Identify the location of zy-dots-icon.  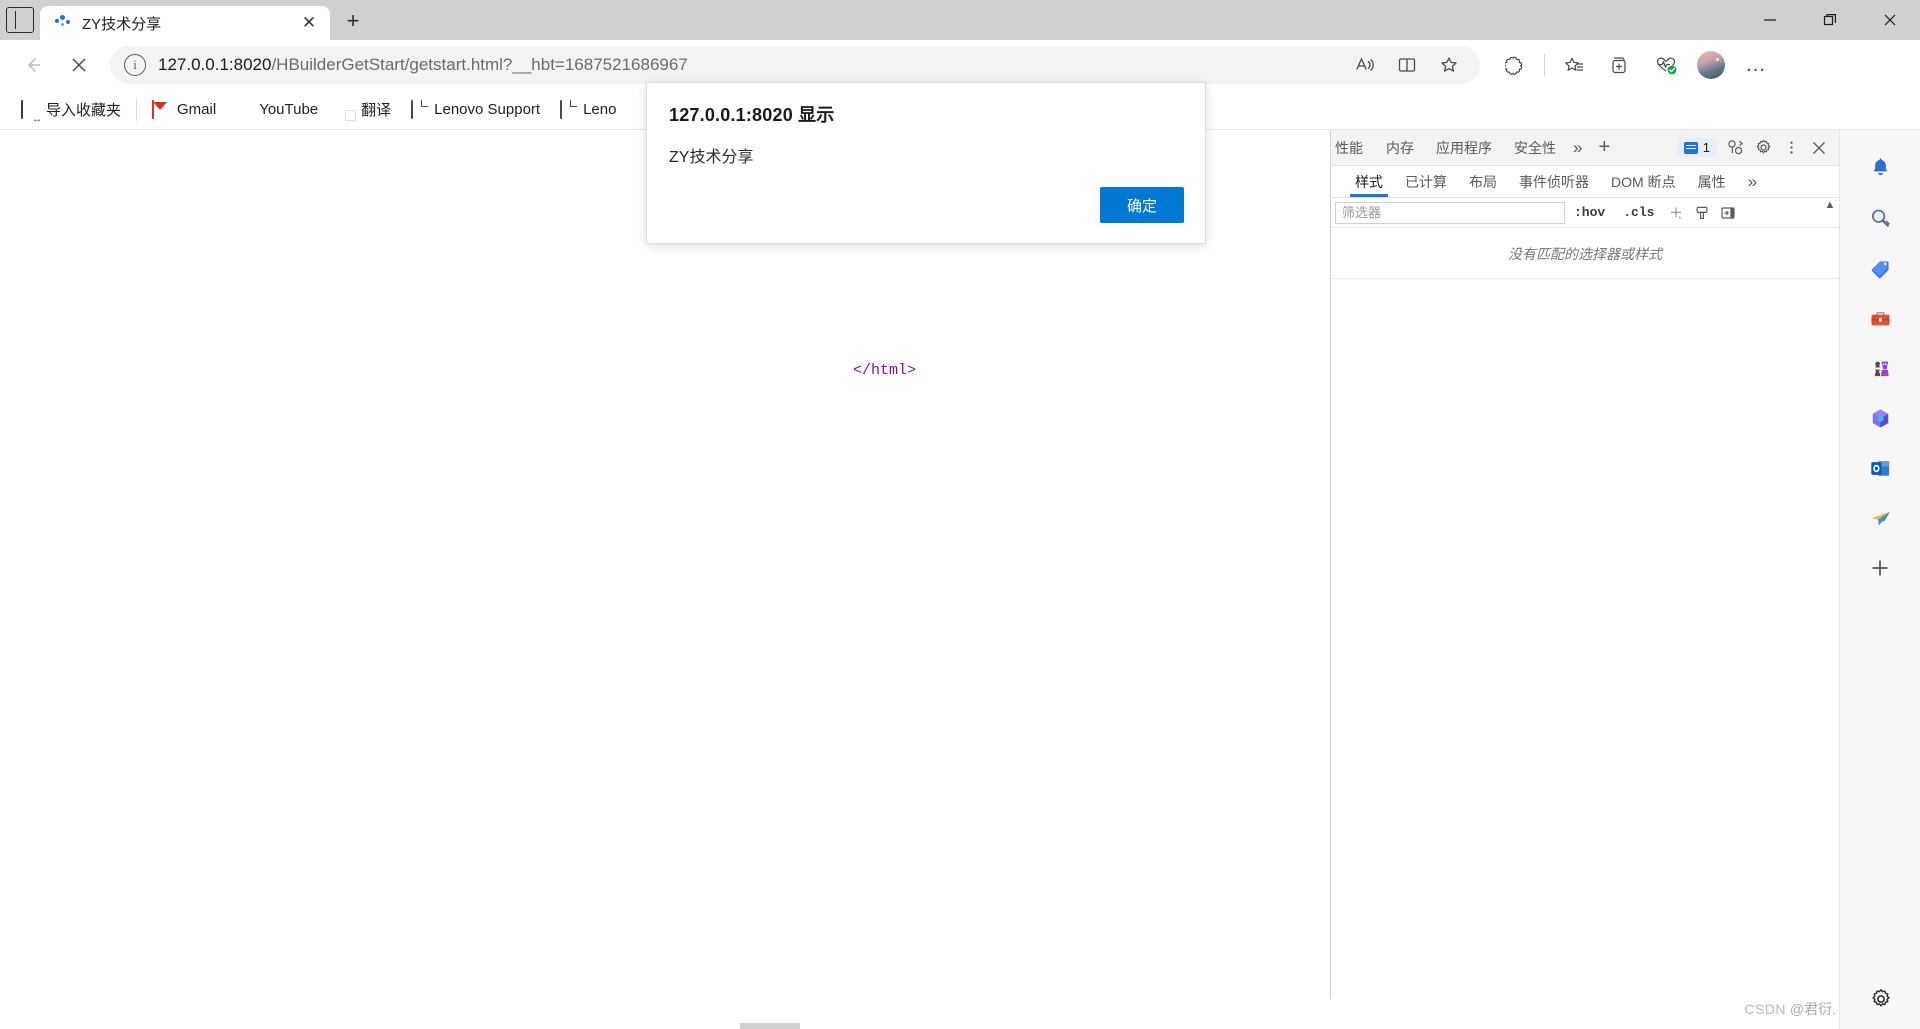
(63, 23).